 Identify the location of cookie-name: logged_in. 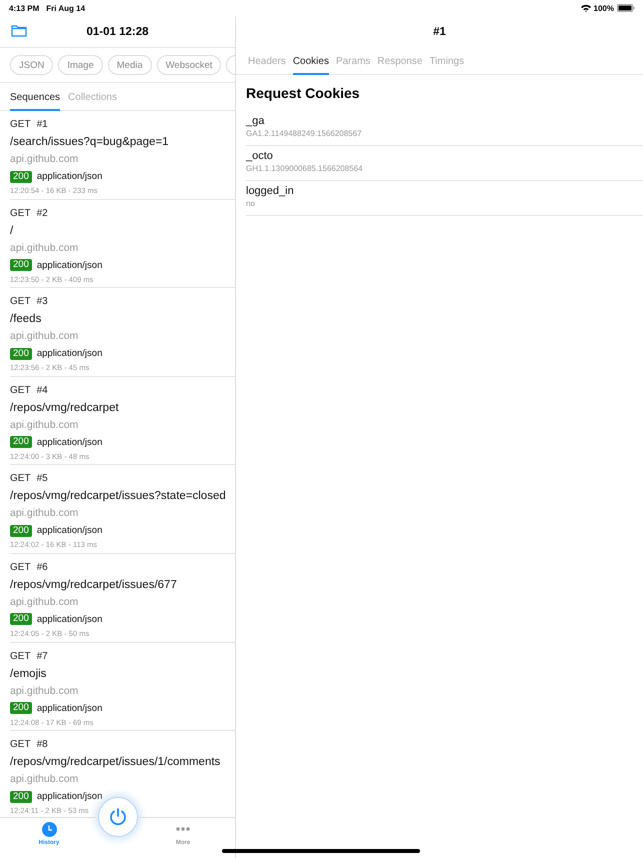
(270, 192).